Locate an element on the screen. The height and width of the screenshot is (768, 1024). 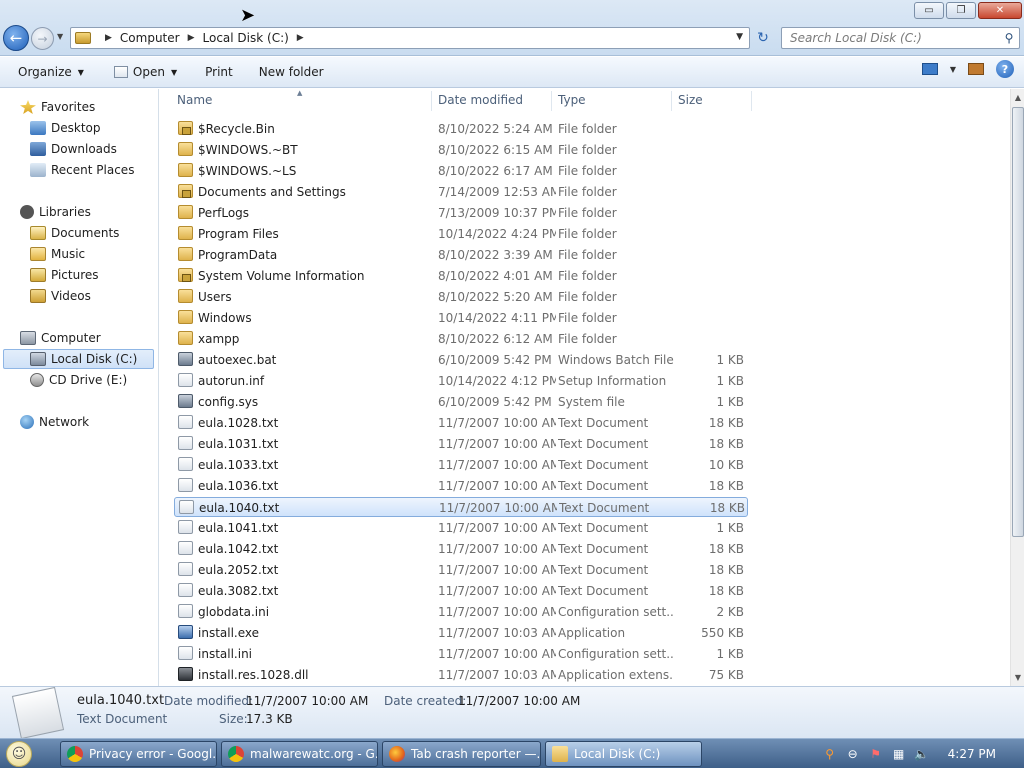
scroll-up-icon: ▲ is located at coordinates (1017, 97).